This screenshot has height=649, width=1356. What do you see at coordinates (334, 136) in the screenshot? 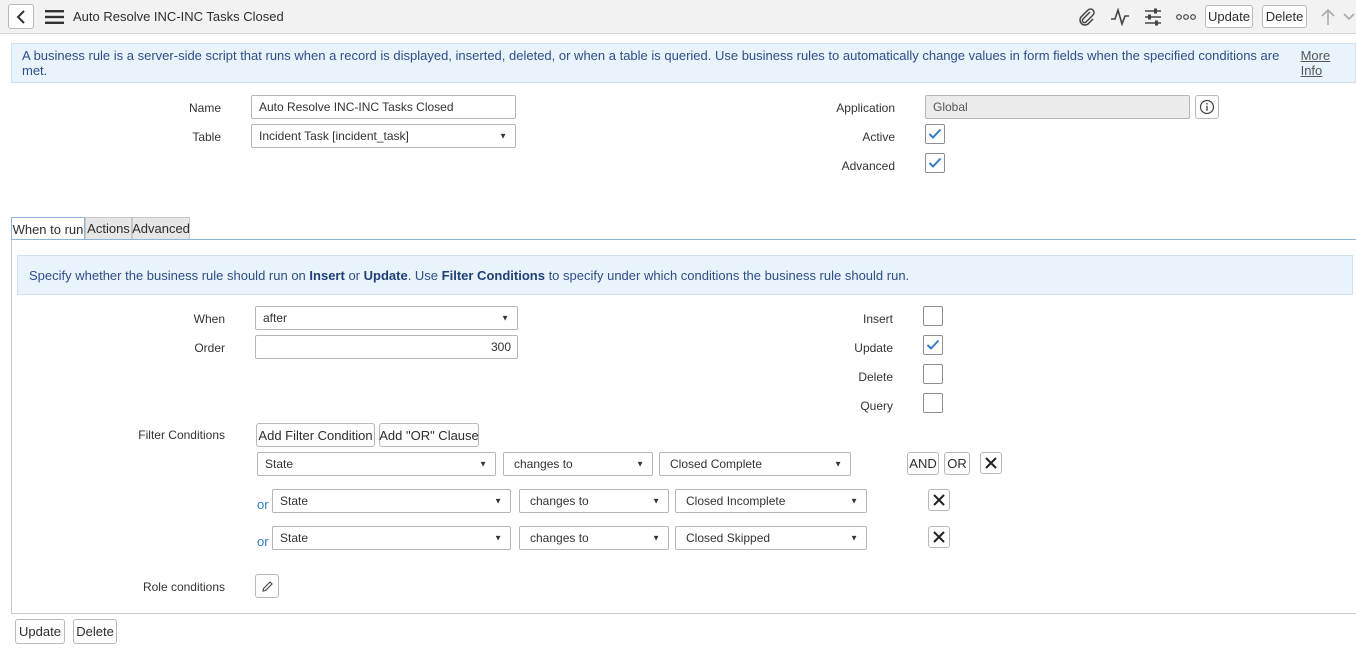
I see `table-select-value: Incident Task [incident_task]` at bounding box center [334, 136].